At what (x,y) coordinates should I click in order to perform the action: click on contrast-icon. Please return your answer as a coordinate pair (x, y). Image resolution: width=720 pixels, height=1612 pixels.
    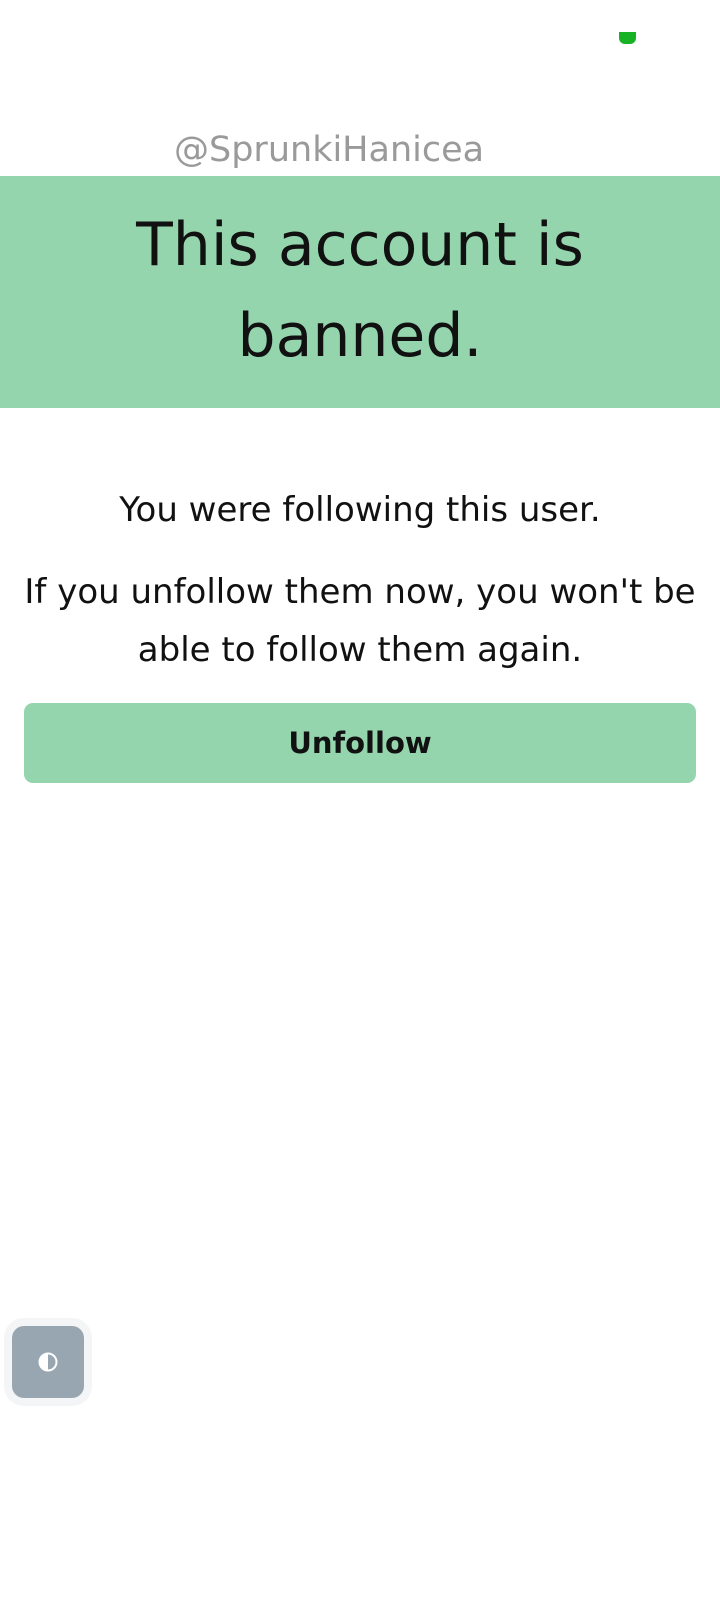
    Looking at the image, I should click on (48, 1362).